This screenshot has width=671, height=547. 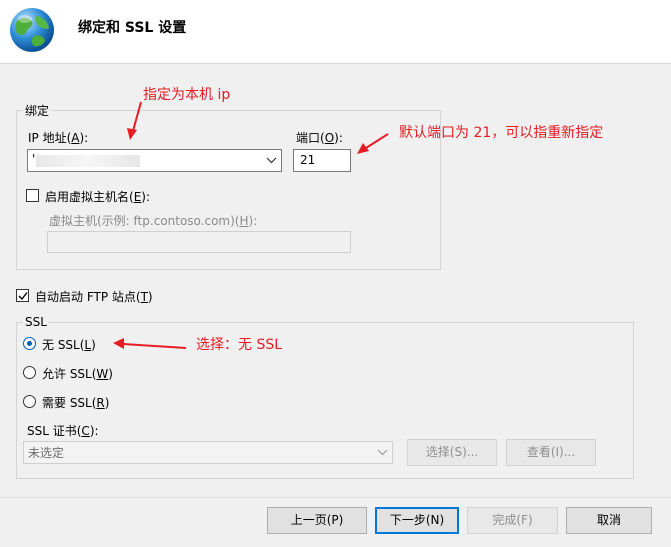 I want to click on require-ssl-radio, so click(x=29, y=401).